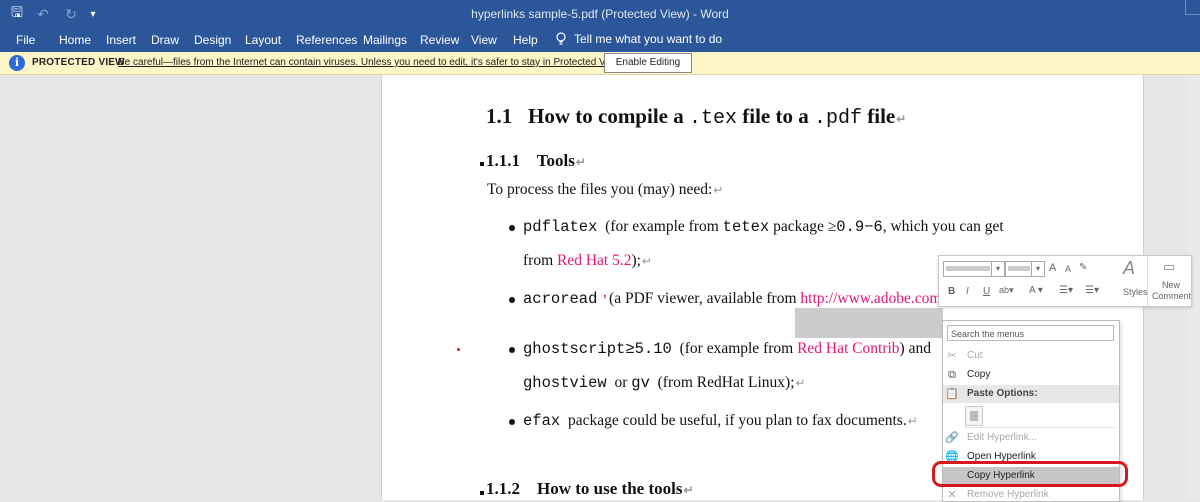 This screenshot has width=1200, height=502. I want to click on code-text: gv, so click(640, 383).